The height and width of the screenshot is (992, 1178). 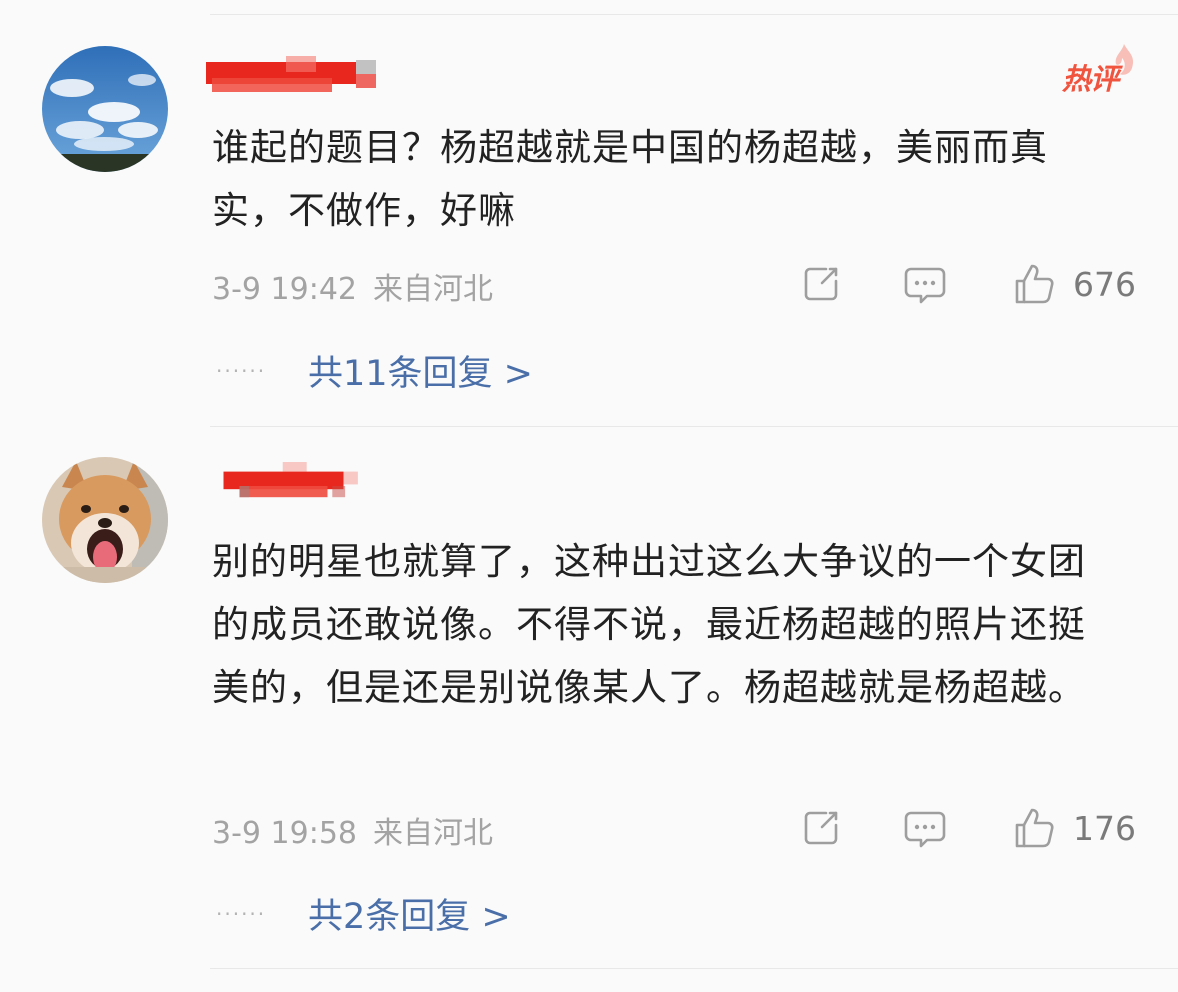 I want to click on comment-text: 谁起的题目？杨超越就是中国的杨超越，美丽而真实，不做作，好嘛, so click(x=630, y=179).